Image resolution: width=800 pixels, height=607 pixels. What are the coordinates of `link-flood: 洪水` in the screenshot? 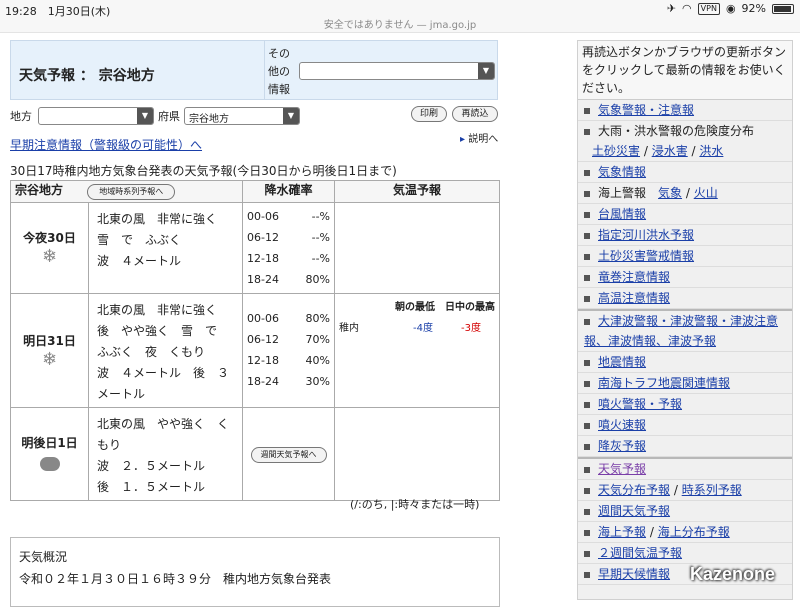 It's located at (711, 151).